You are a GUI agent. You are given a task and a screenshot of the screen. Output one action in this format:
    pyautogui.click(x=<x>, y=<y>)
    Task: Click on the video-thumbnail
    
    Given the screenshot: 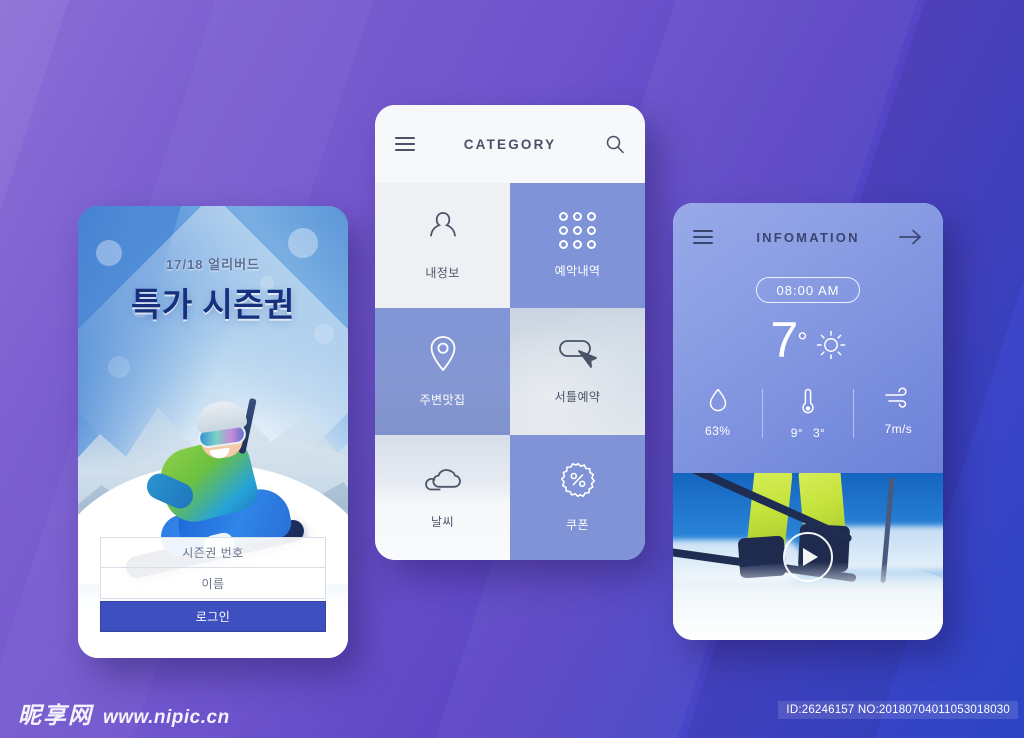 What is the action you would take?
    pyautogui.click(x=808, y=556)
    